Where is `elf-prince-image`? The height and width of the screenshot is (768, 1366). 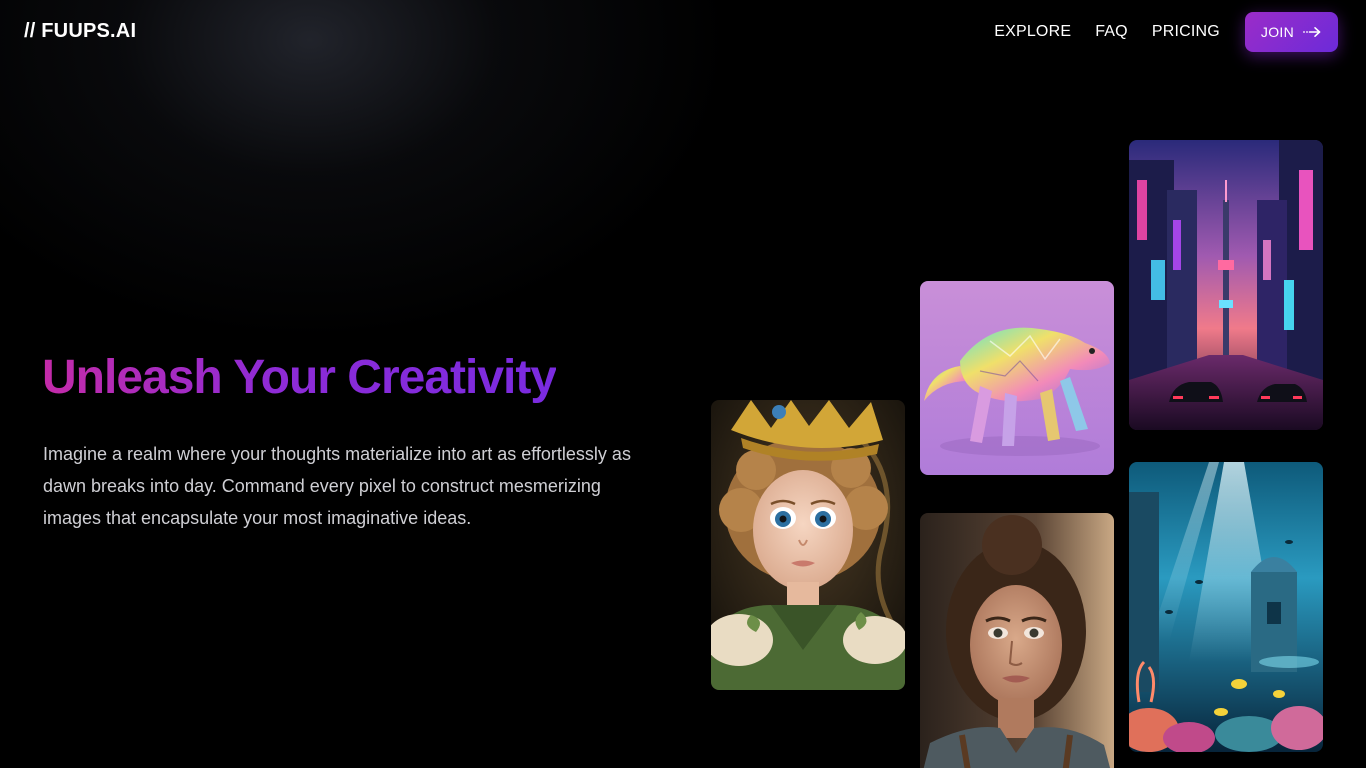
elf-prince-image is located at coordinates (808, 545).